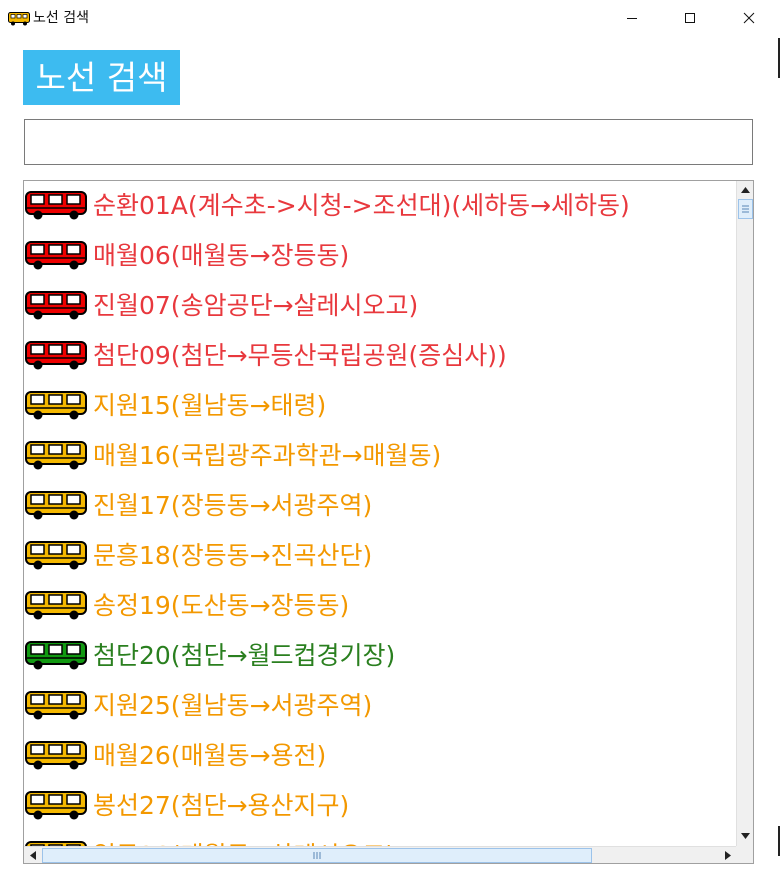  I want to click on route-label: 지원25(월남동→서광주역), so click(233, 705).